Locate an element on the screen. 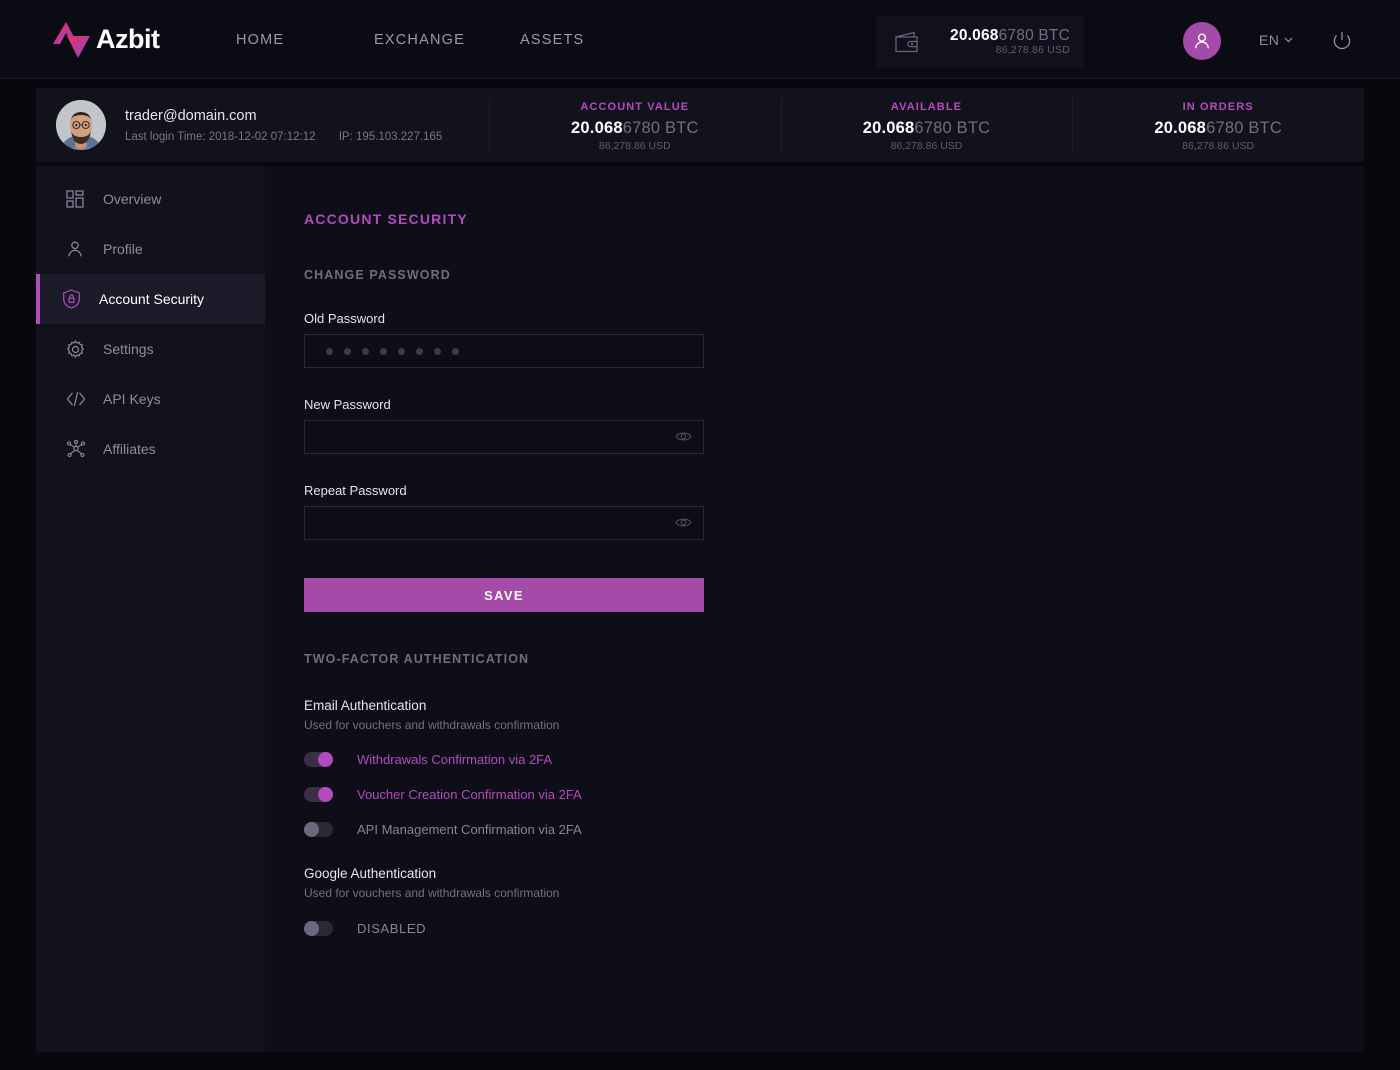 The image size is (1400, 1070). new-password-input is located at coordinates (504, 437).